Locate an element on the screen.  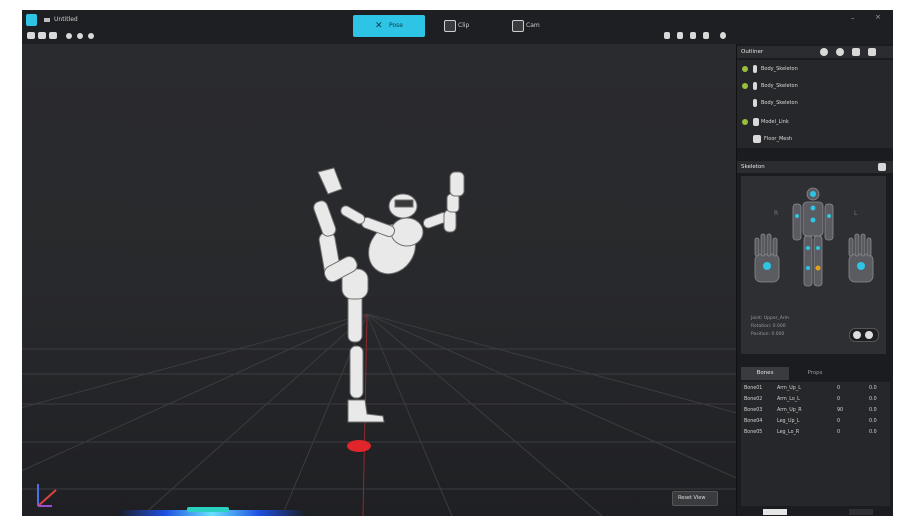
table-cell: Bone03 is located at coordinates (753, 410).